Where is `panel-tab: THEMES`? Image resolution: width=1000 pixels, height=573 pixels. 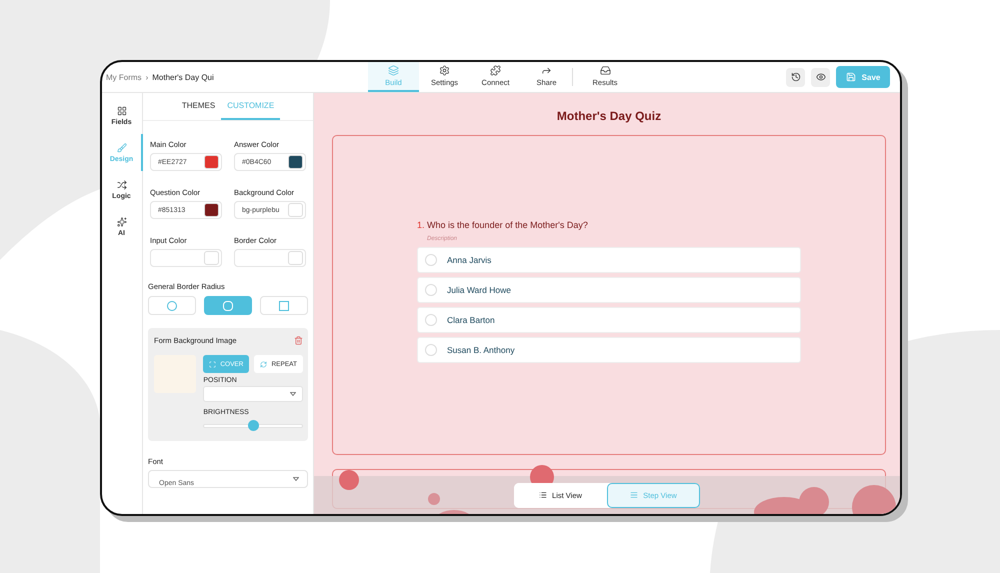
panel-tab: THEMES is located at coordinates (199, 106).